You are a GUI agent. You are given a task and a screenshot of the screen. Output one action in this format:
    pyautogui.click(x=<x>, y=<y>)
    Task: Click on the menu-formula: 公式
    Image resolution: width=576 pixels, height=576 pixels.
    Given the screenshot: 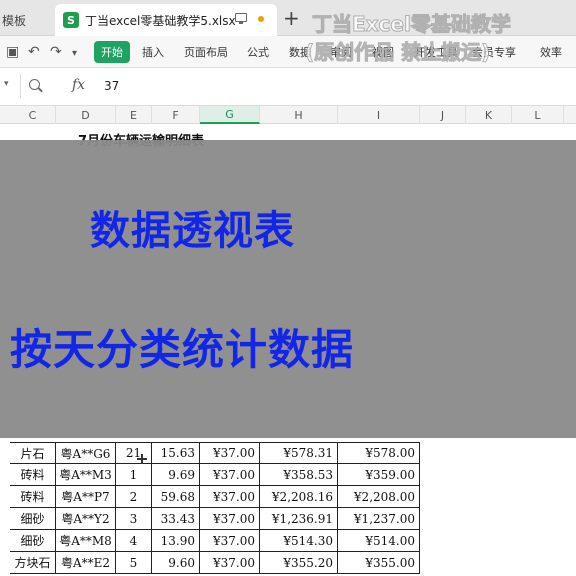 What is the action you would take?
    pyautogui.click(x=258, y=52)
    